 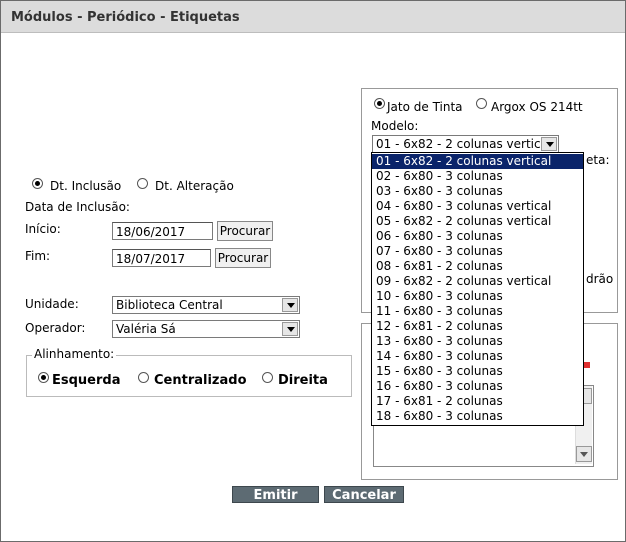 I want to click on dt-inclusao-radio, so click(x=37, y=183).